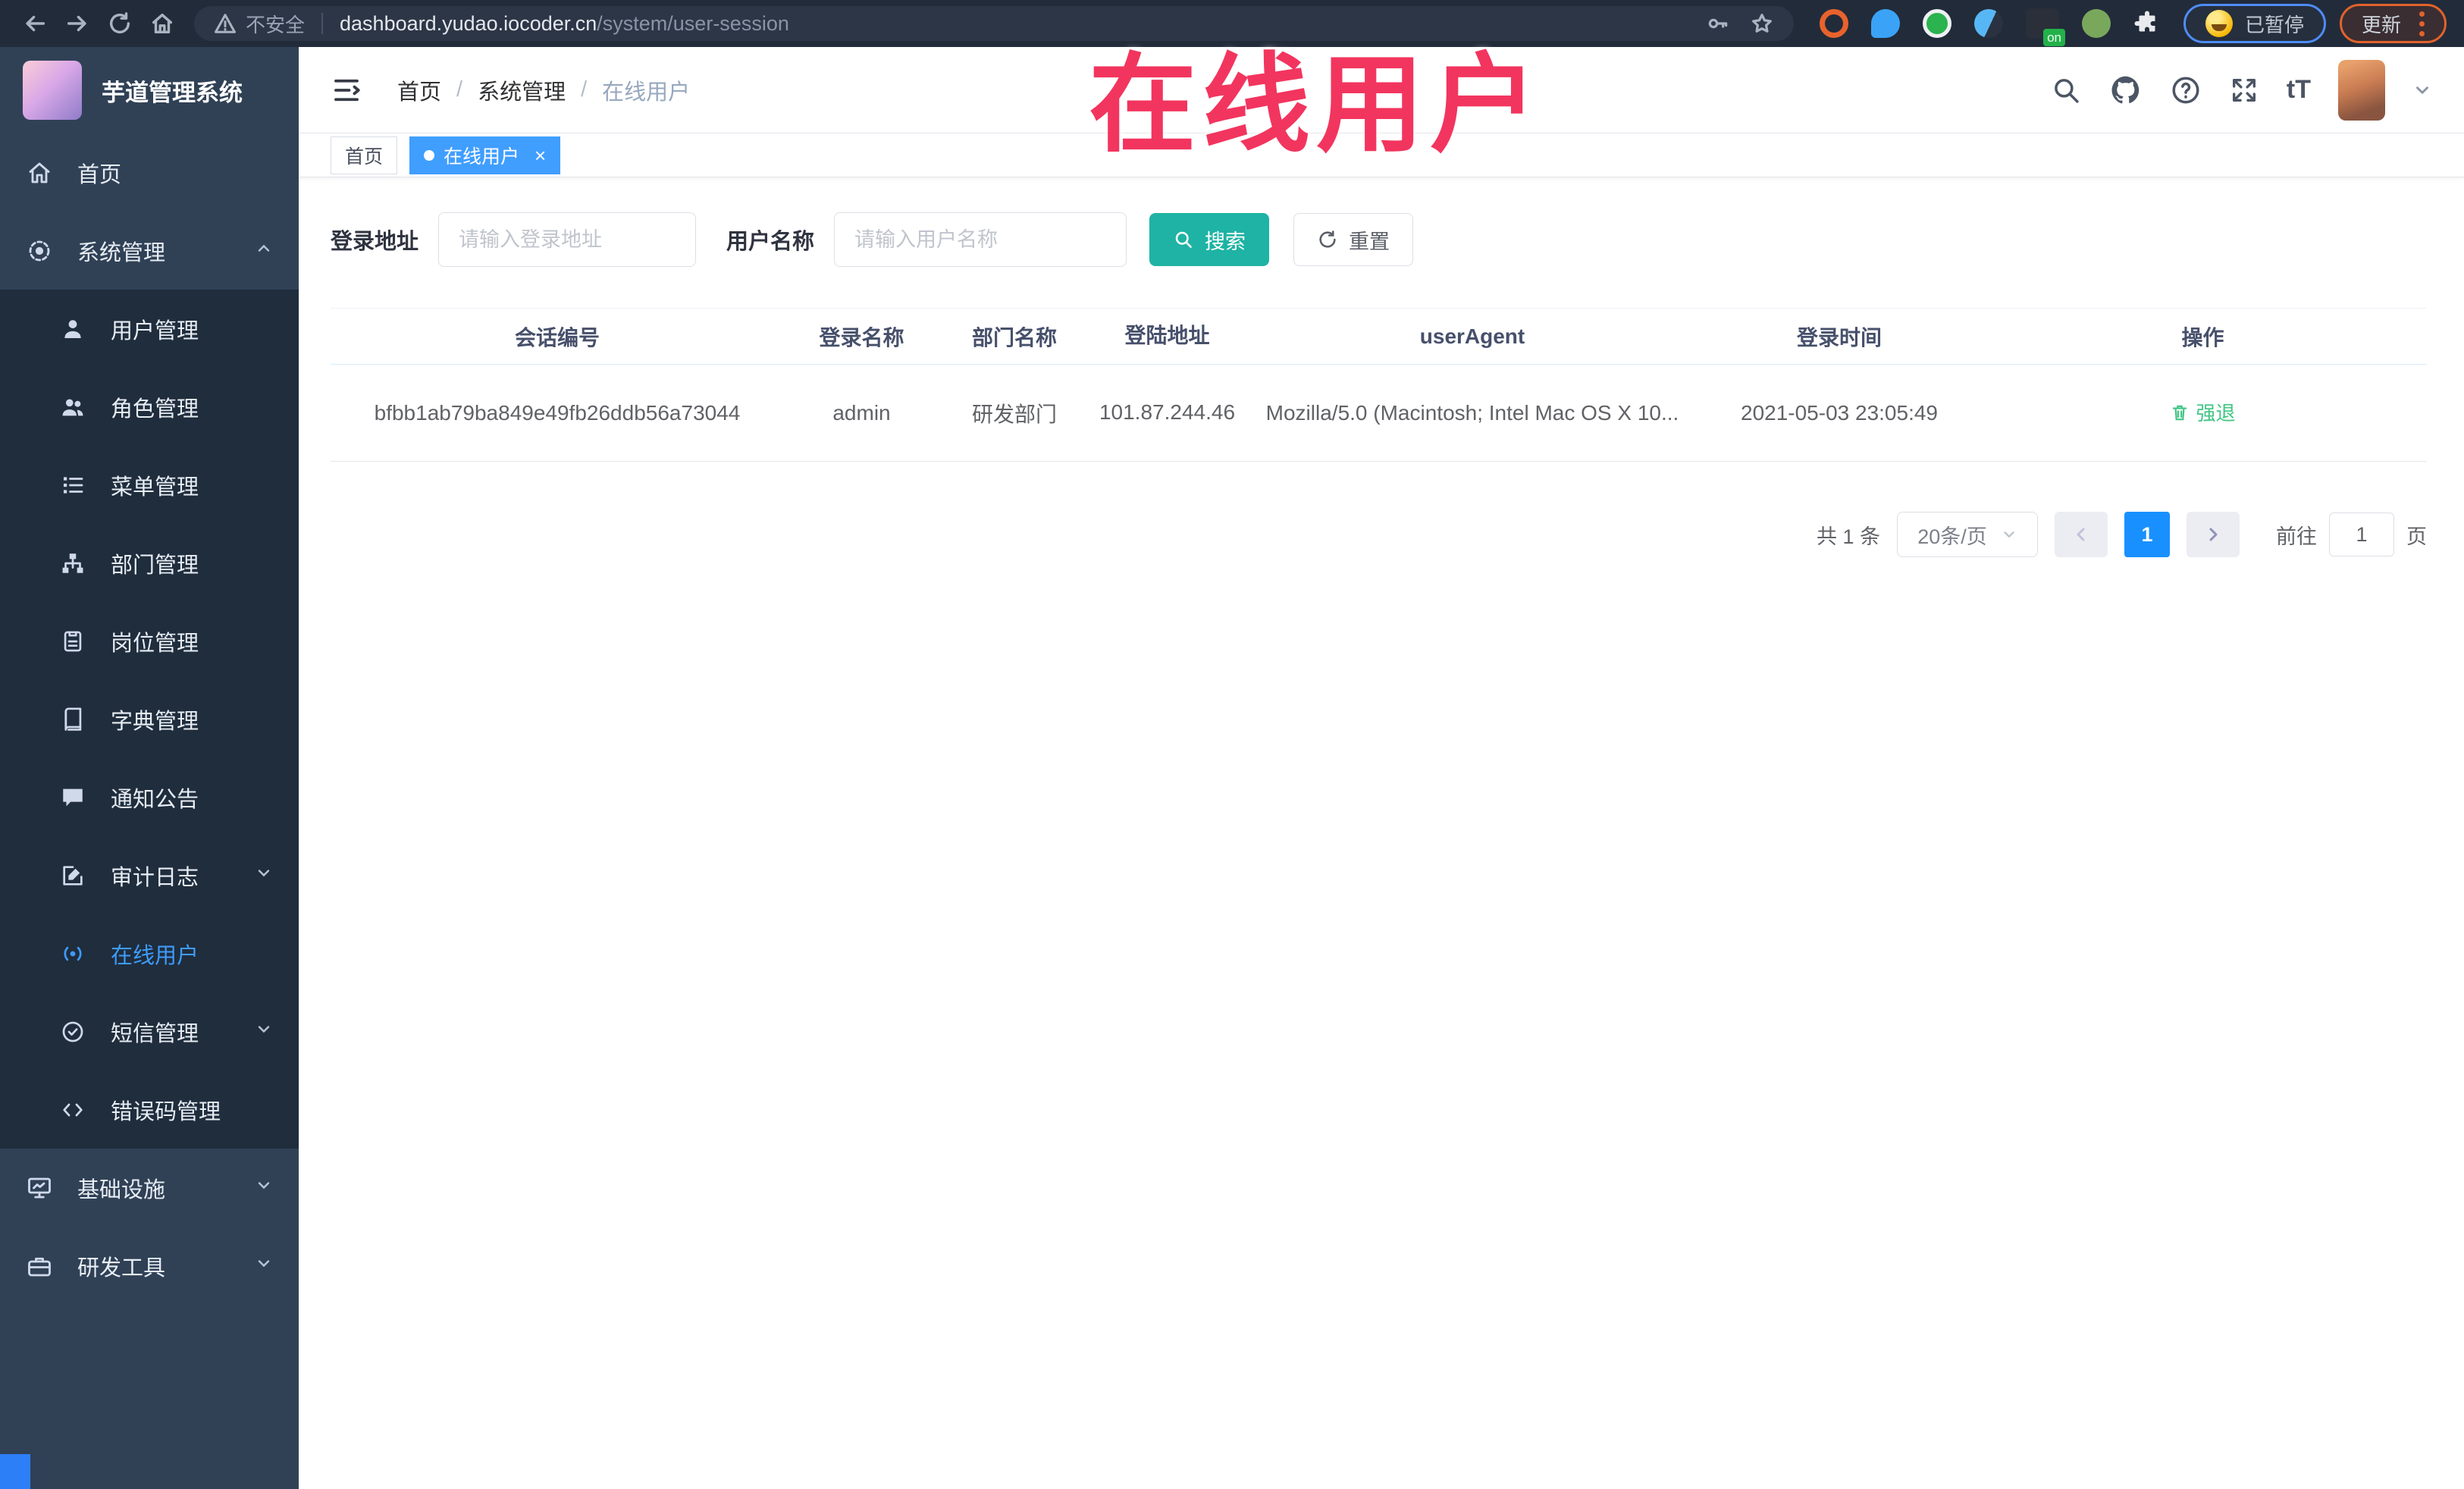 Image resolution: width=2464 pixels, height=1489 pixels. Describe the element at coordinates (122, 1268) in the screenshot. I see `sidebar-item-label: 研发工具` at that location.